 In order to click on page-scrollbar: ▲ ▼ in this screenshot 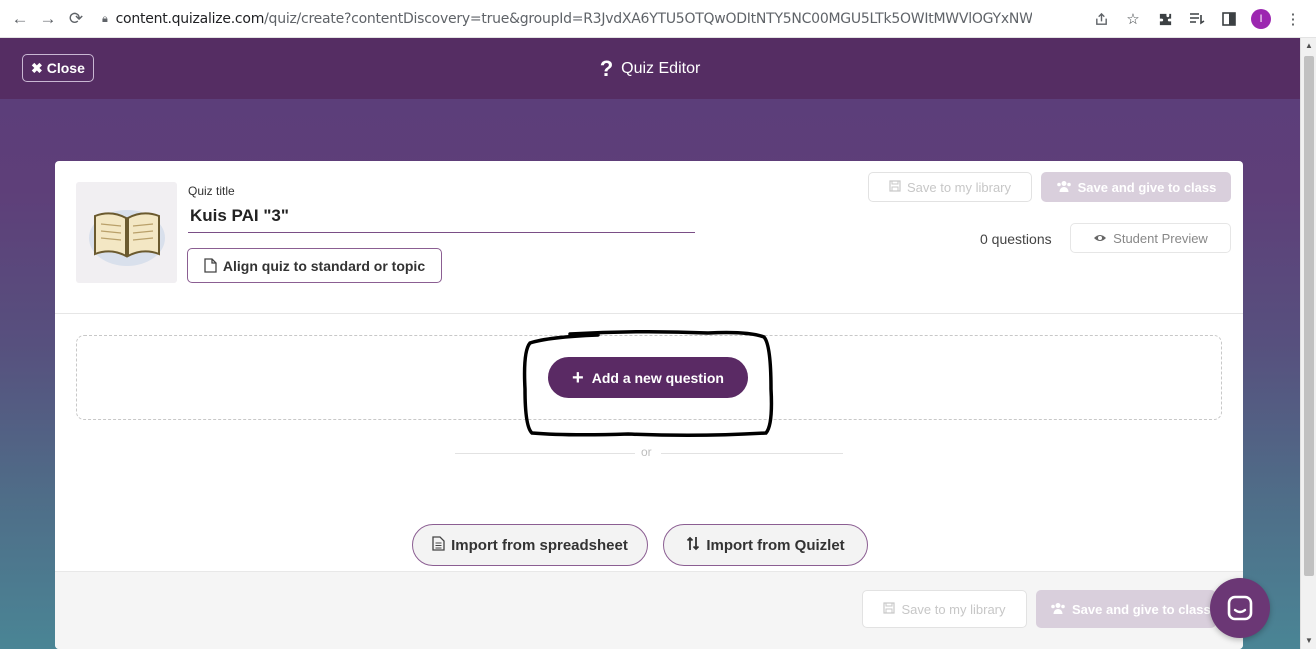, I will do `click(1308, 343)`.